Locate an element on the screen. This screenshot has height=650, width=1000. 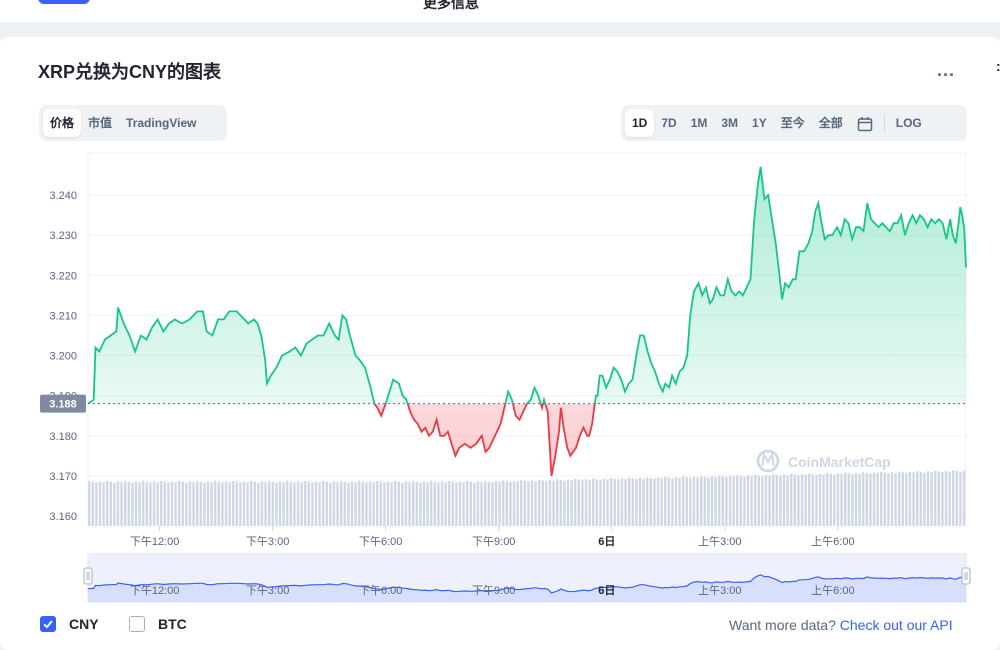
navigator-handle is located at coordinates (966, 576).